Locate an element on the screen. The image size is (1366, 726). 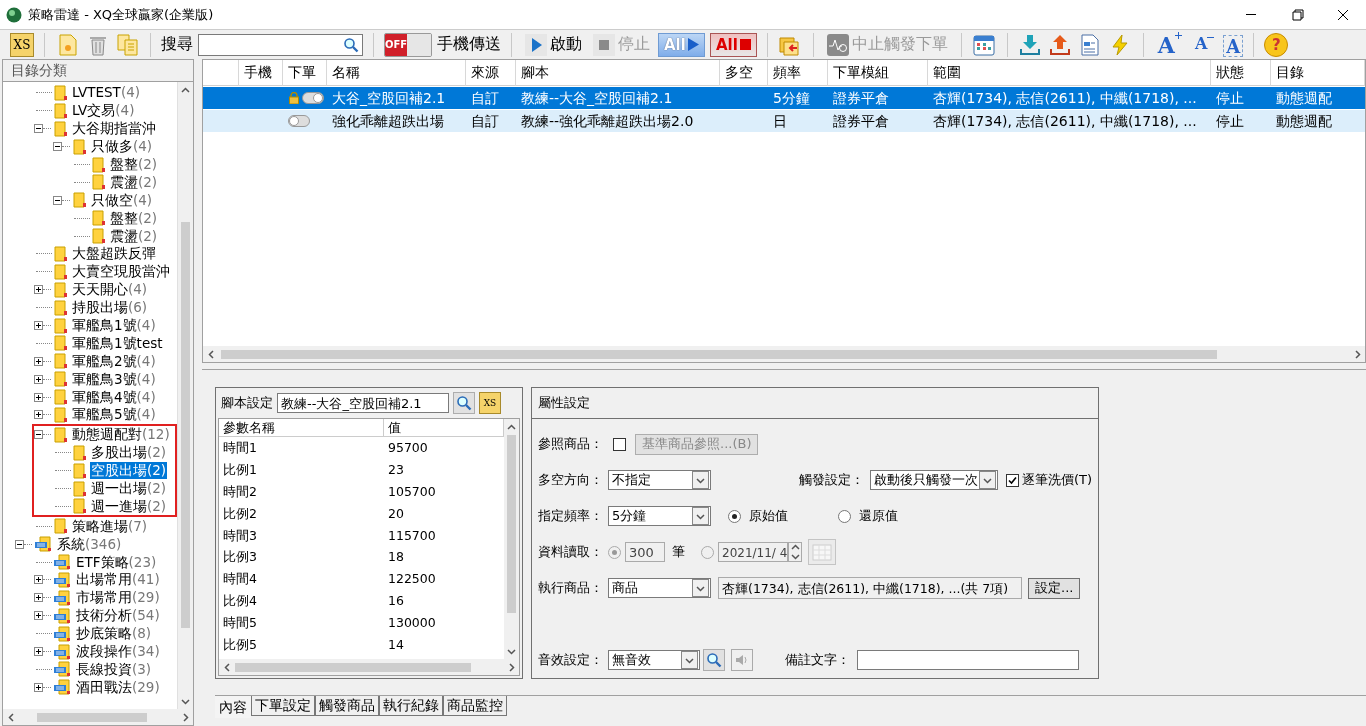
tree-item: 軍艦鳥5號(4) is located at coordinates (114, 415).